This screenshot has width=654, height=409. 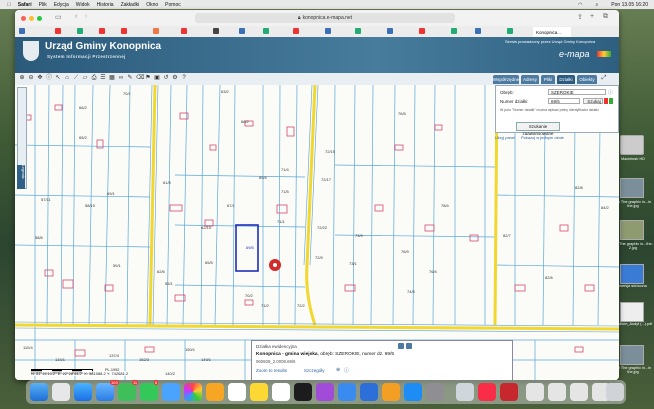 What do you see at coordinates (61, 5) in the screenshot?
I see `menu-item-edycja: Edycja` at bounding box center [61, 5].